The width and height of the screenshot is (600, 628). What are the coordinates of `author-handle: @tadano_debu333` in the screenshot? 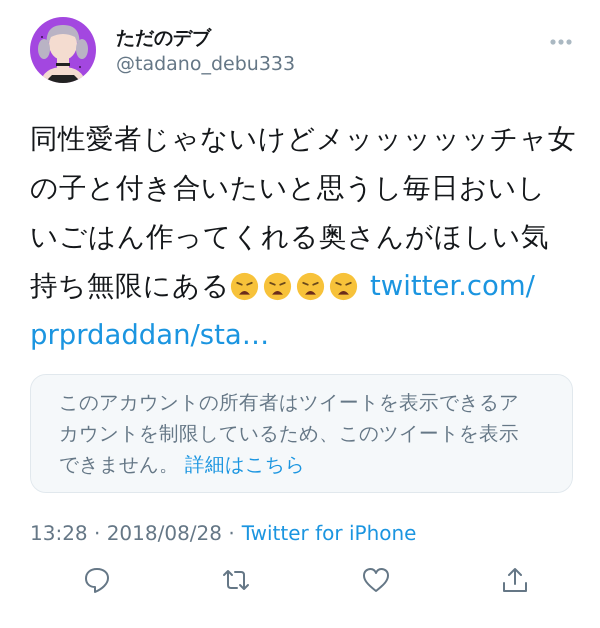 It's located at (323, 64).